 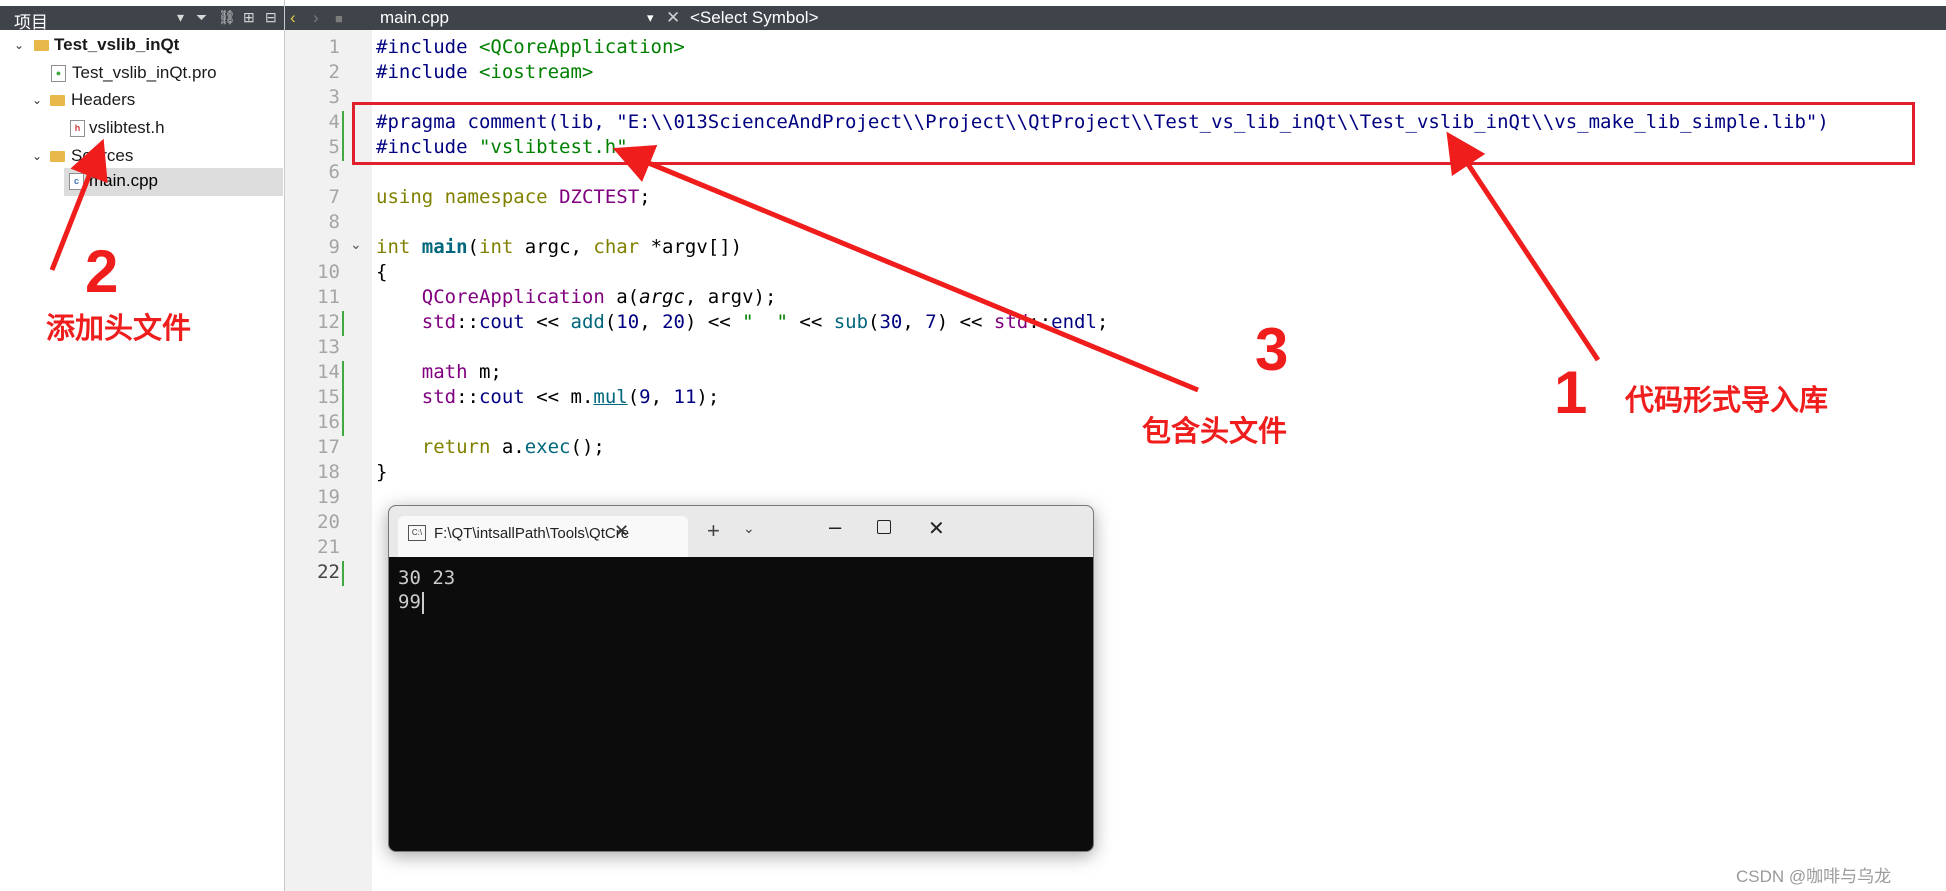 I want to click on annotation-number-2: 2, so click(x=102, y=271).